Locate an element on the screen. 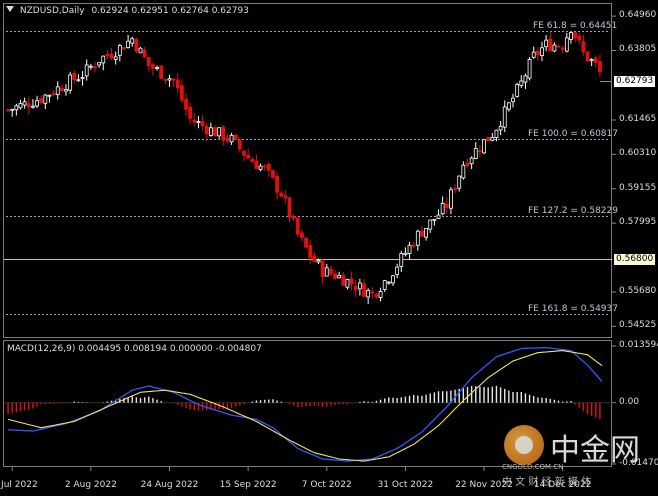 The image size is (658, 496). date-tick-label: 2 Aug 2022 is located at coordinates (90, 485).